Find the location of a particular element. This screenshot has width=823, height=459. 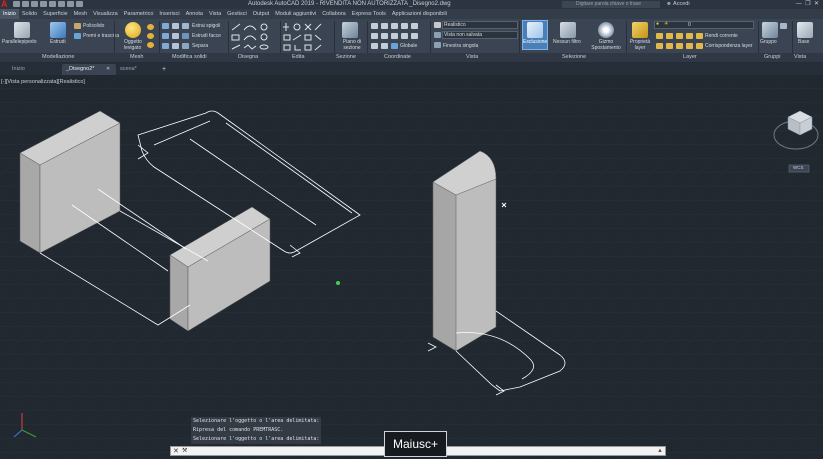

box-solid-icon is located at coordinates (22, 30).